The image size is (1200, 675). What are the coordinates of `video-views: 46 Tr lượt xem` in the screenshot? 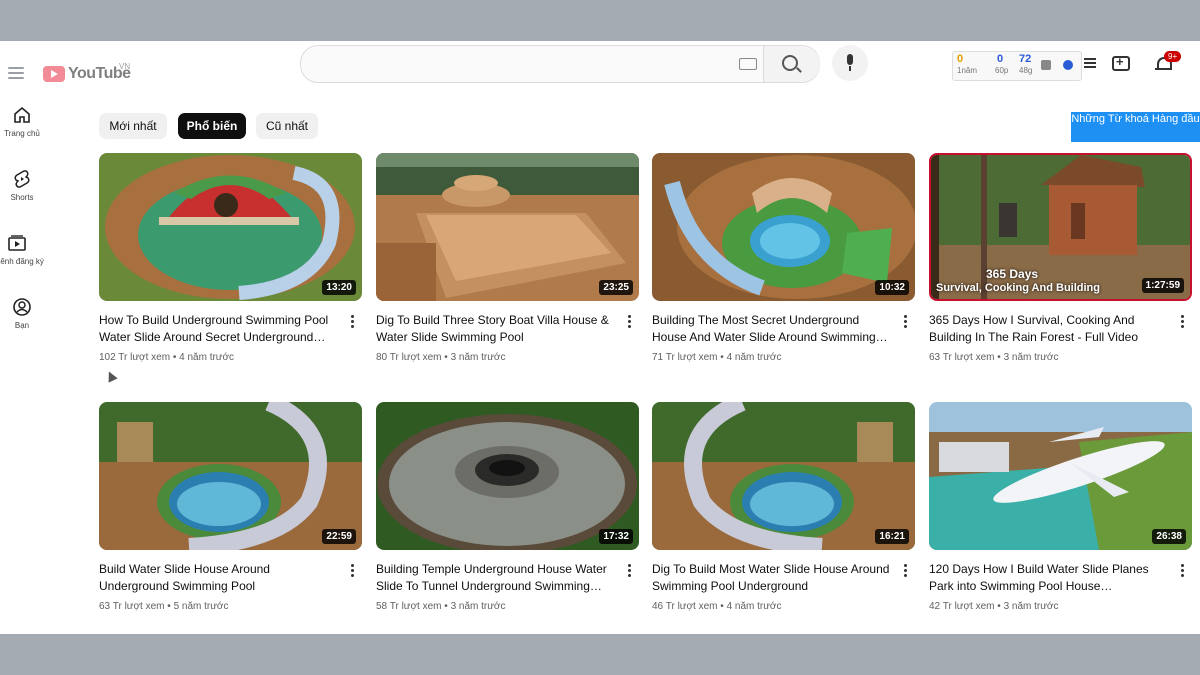 It's located at (685, 606).